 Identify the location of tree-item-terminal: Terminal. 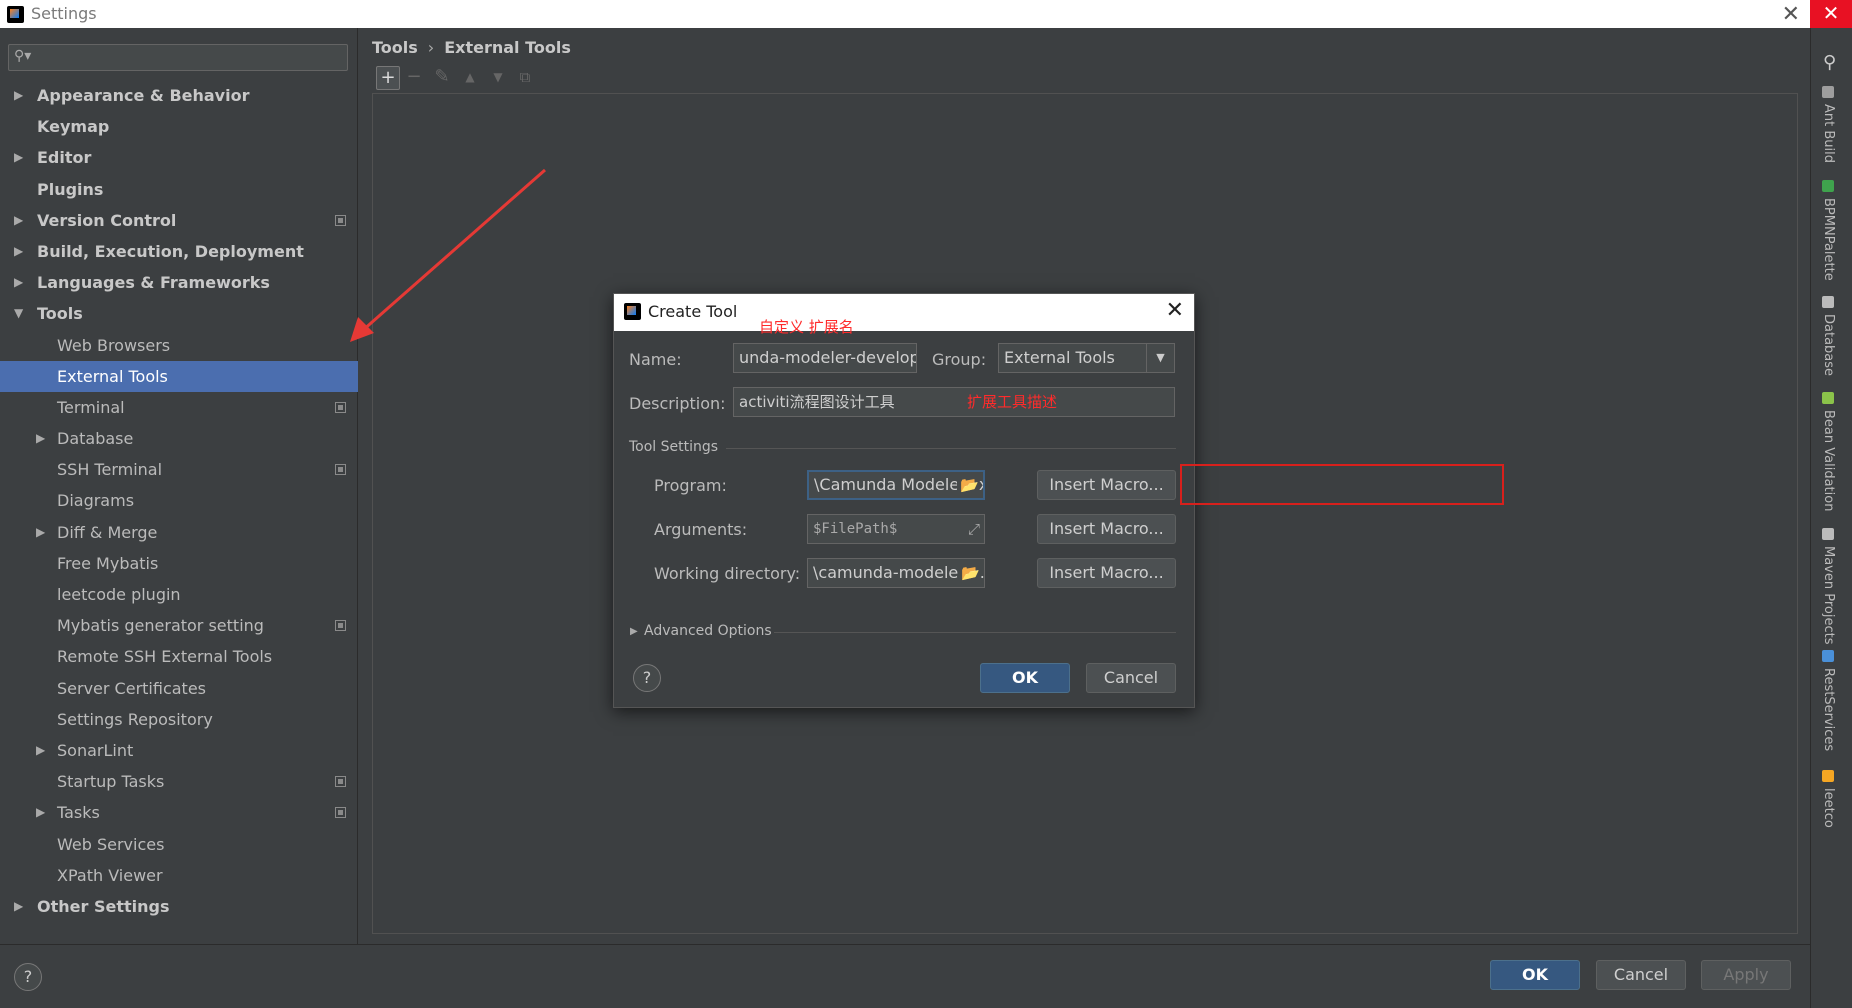
(179, 407).